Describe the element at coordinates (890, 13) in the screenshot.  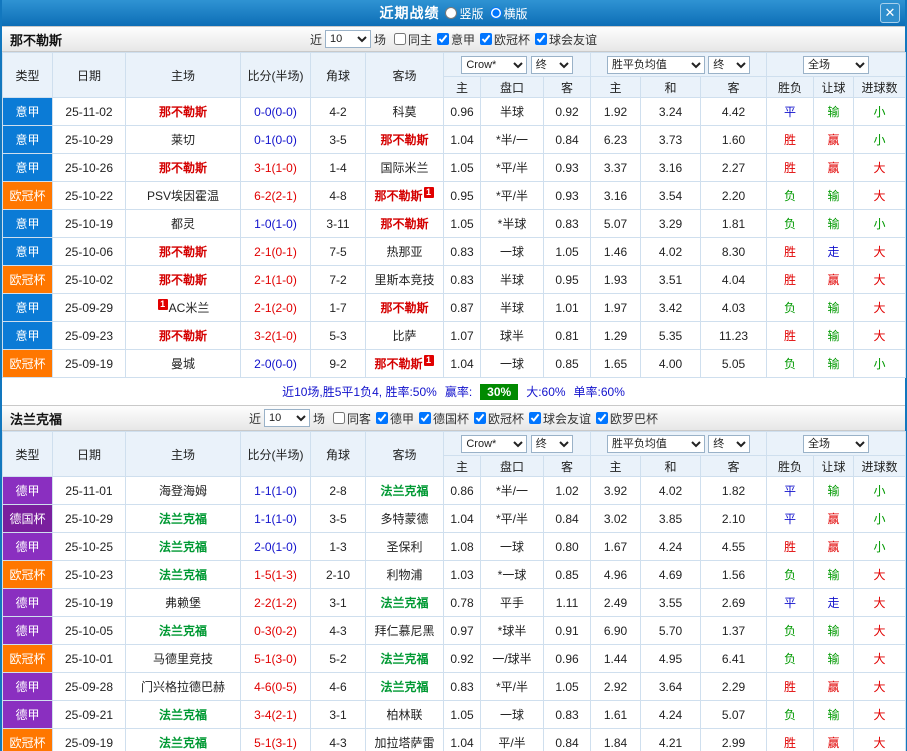
I see `close-icon: ✕` at that location.